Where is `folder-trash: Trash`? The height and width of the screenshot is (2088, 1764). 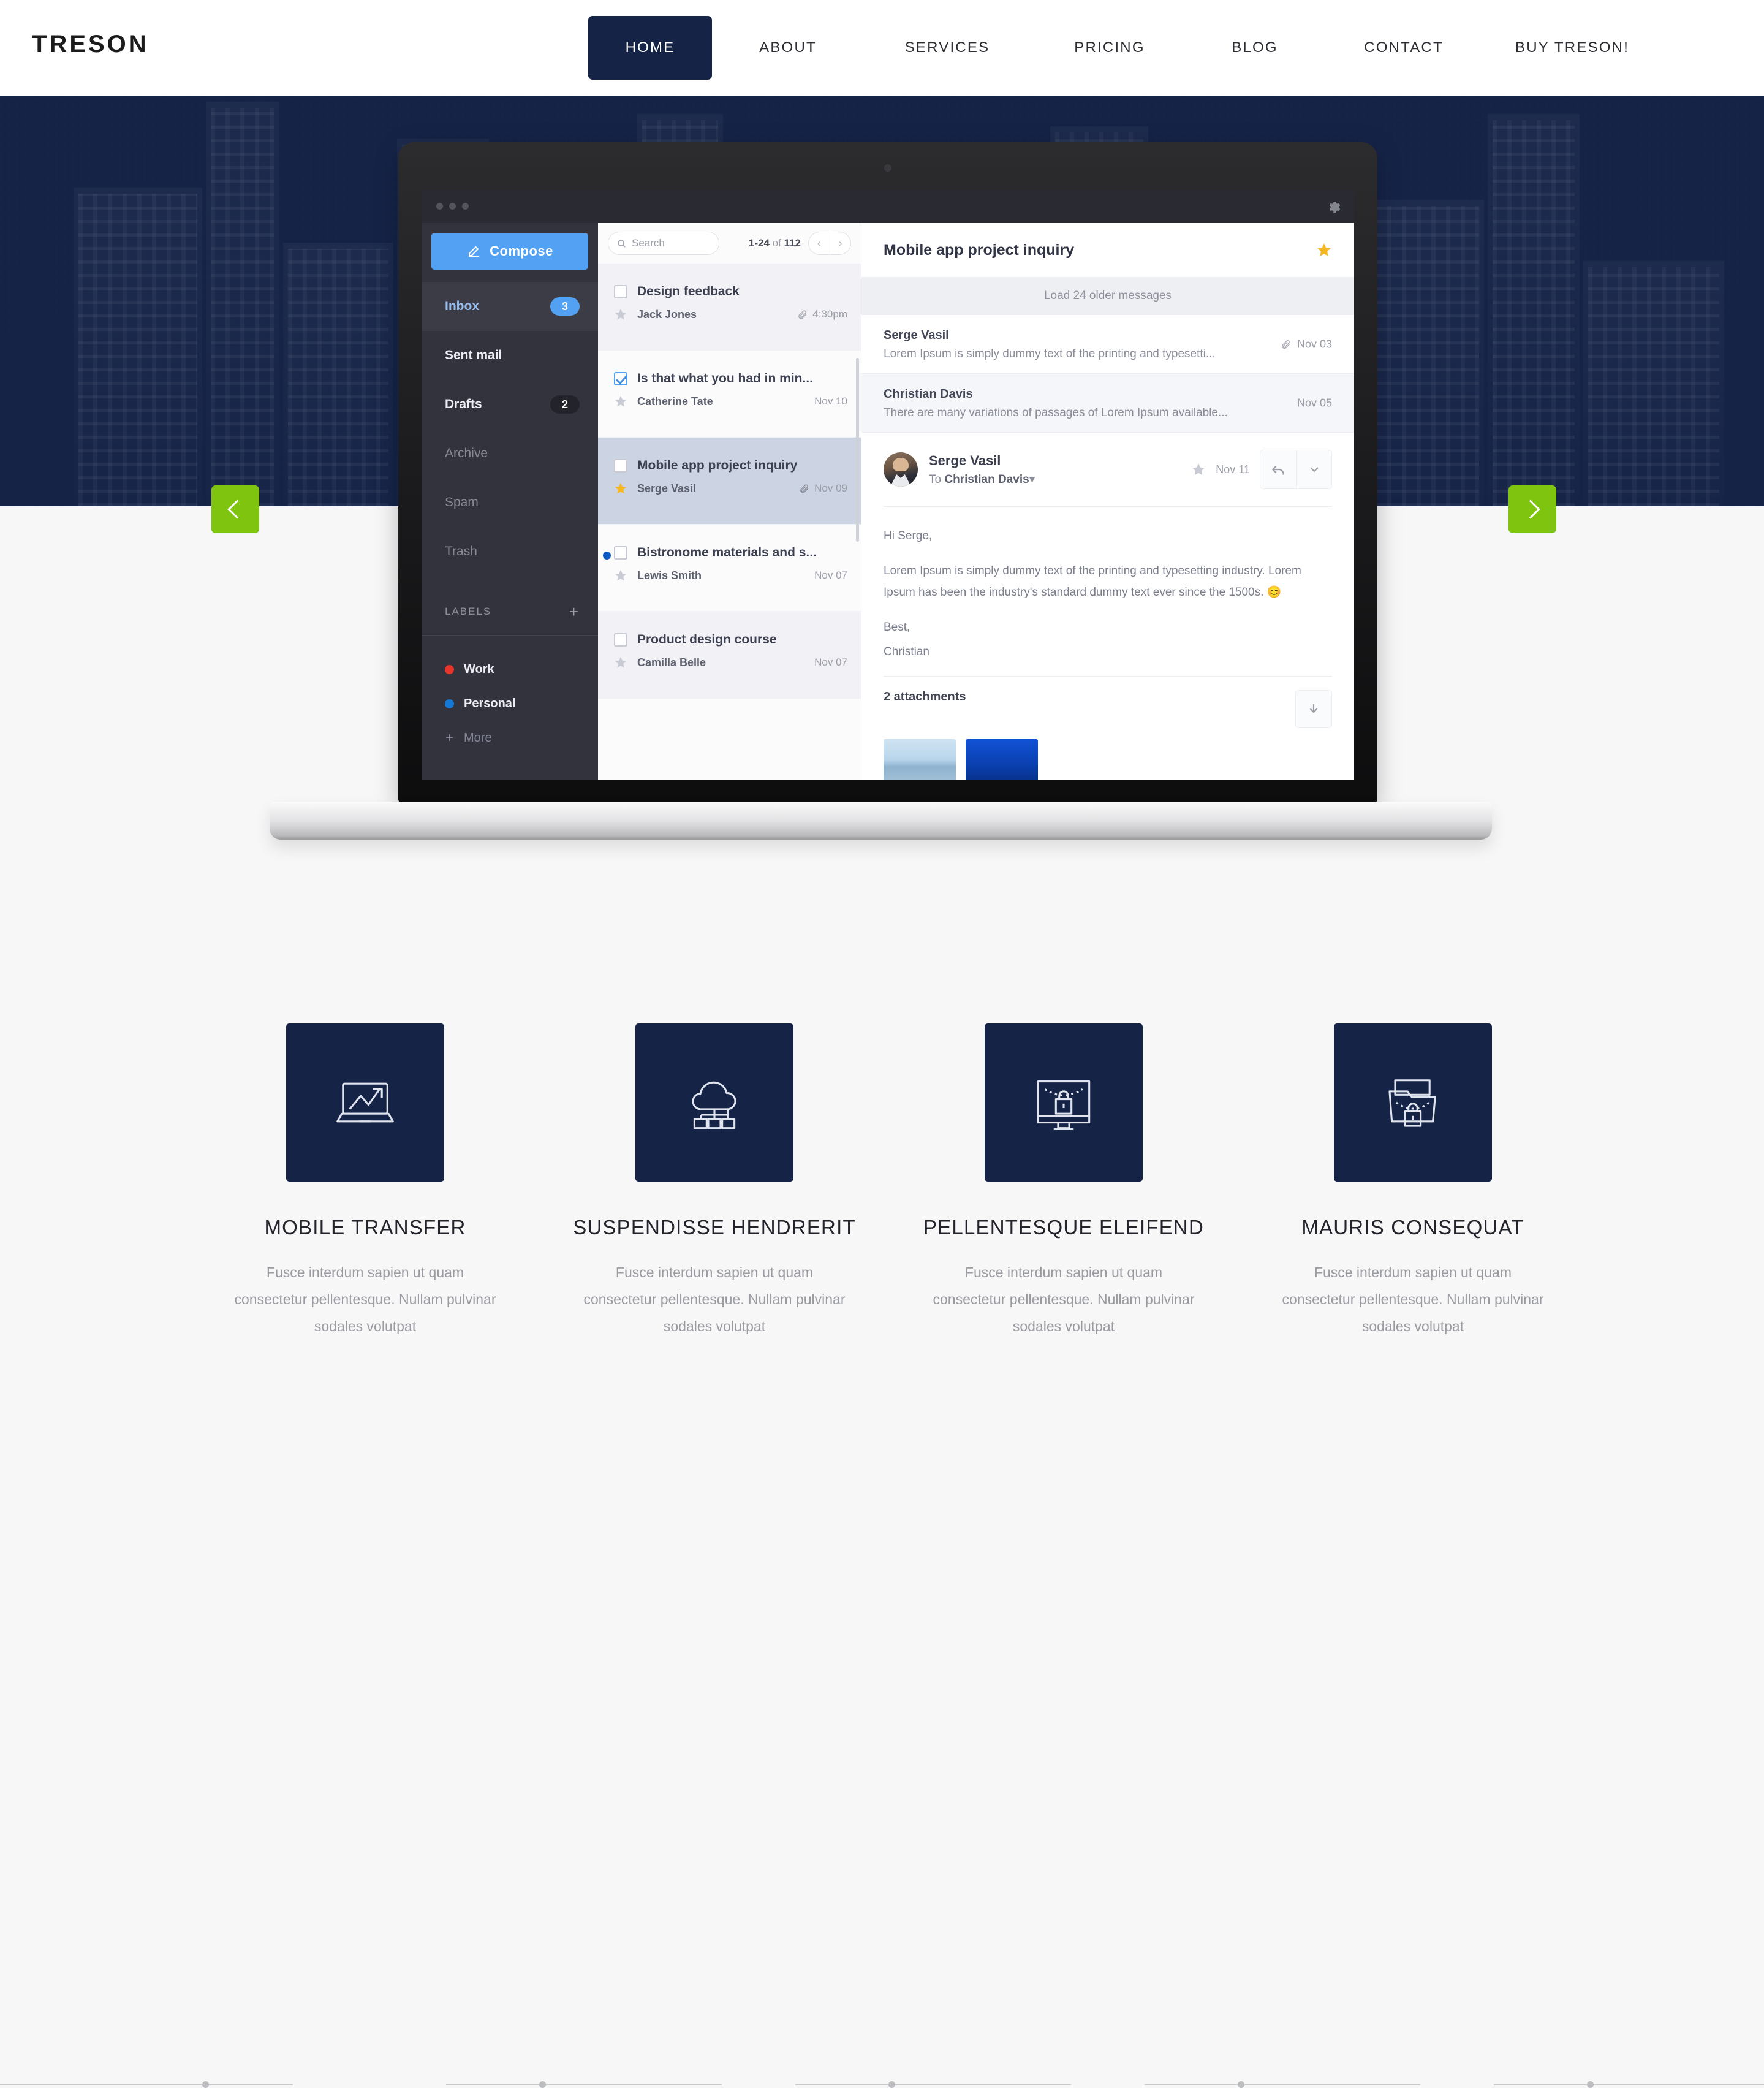
folder-trash: Trash is located at coordinates (510, 551).